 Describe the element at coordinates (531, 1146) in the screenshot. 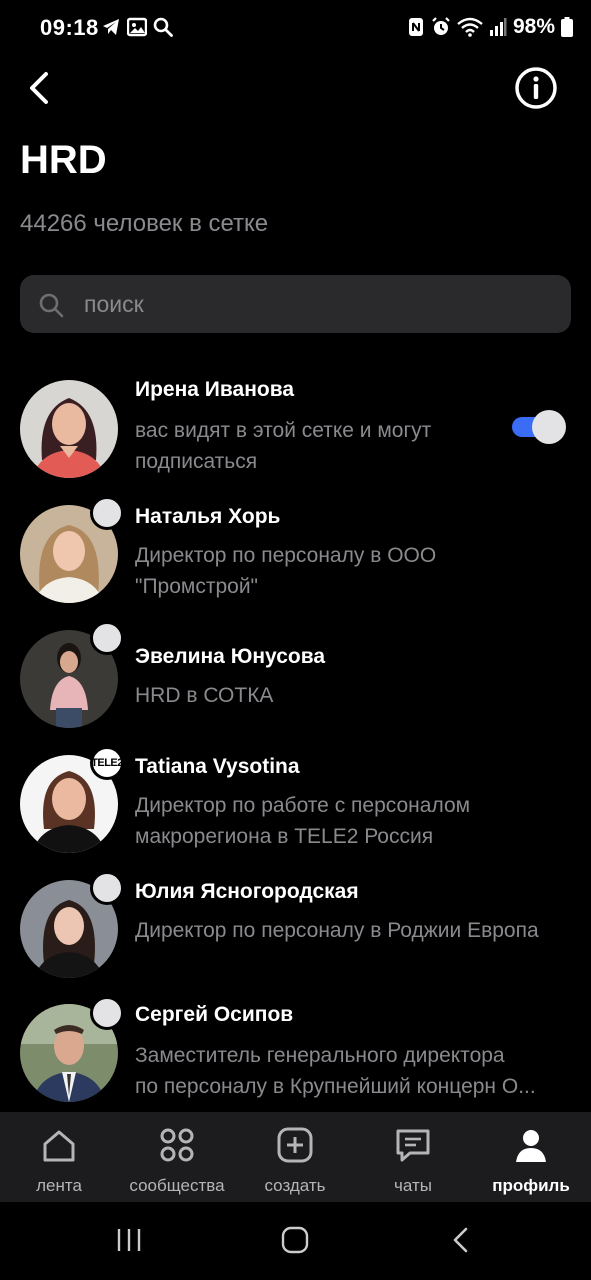

I see `user-icon` at that location.